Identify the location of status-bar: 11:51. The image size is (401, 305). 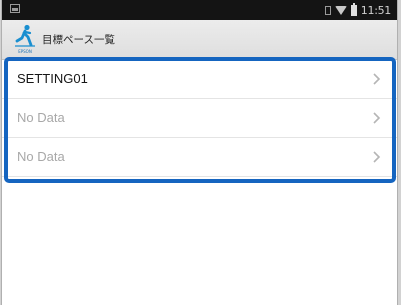
(199, 10).